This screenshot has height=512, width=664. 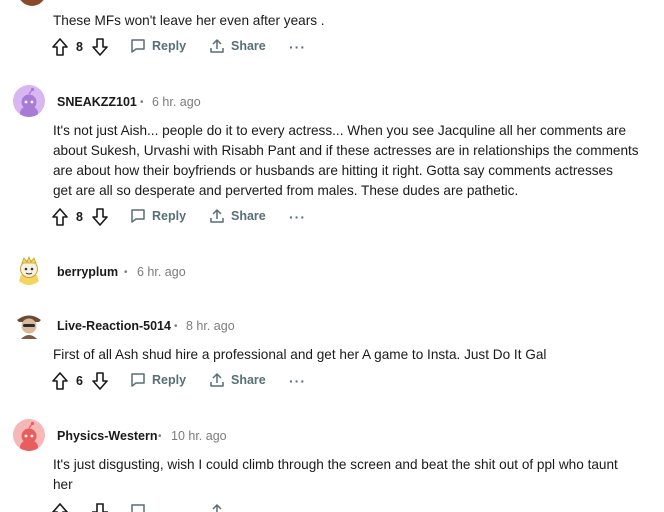 What do you see at coordinates (107, 436) in the screenshot?
I see `username: Physics-Western` at bounding box center [107, 436].